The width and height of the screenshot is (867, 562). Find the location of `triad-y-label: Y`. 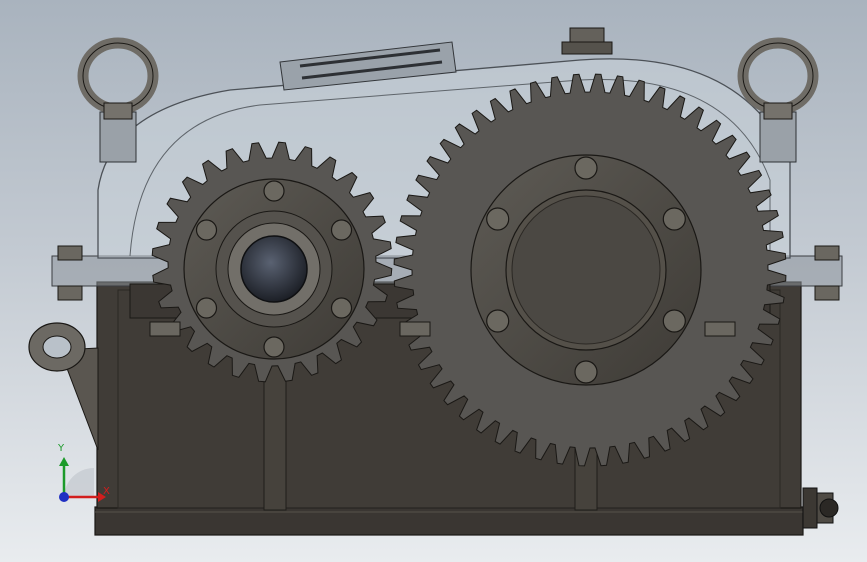

triad-y-label: Y is located at coordinates (61, 448).